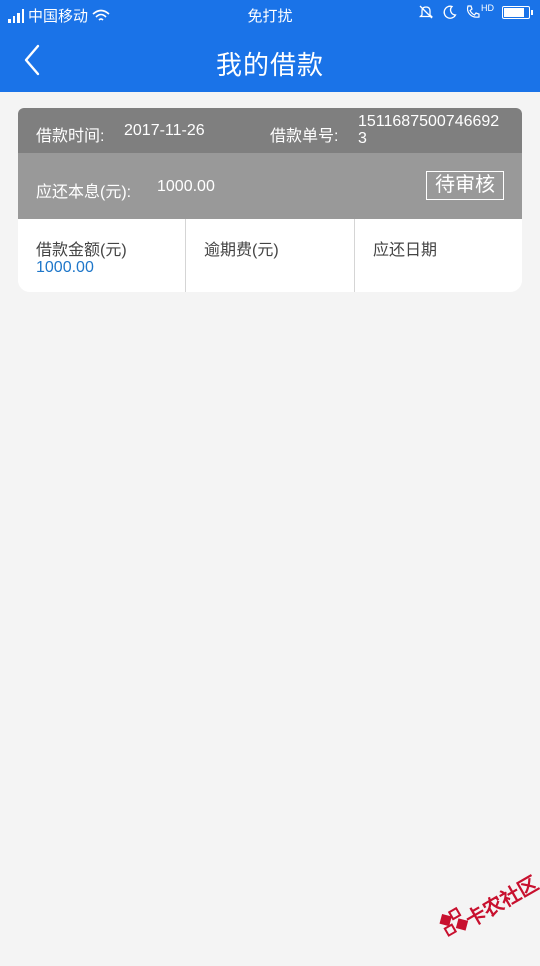  I want to click on loan-time-value: 2017-11-26, so click(164, 130).